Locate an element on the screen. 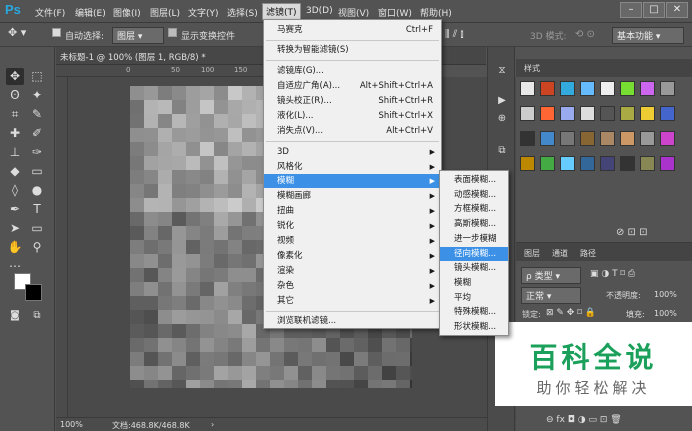 This screenshot has height=431, width=692. layer-filter-dropdown: ρ 类型 ▾ is located at coordinates (551, 275).